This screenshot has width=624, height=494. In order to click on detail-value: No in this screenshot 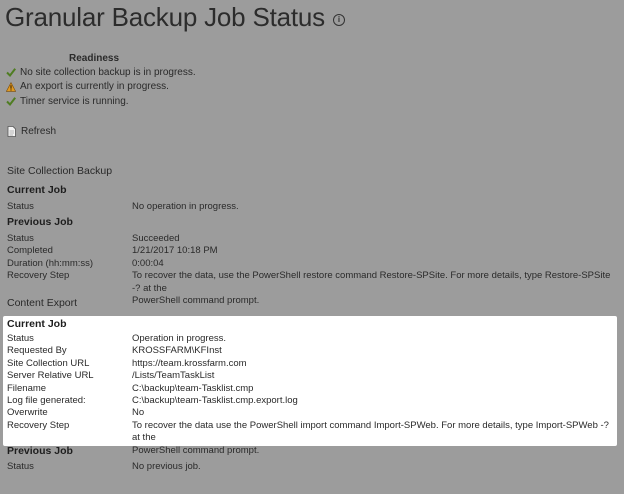, I will do `click(138, 413)`.